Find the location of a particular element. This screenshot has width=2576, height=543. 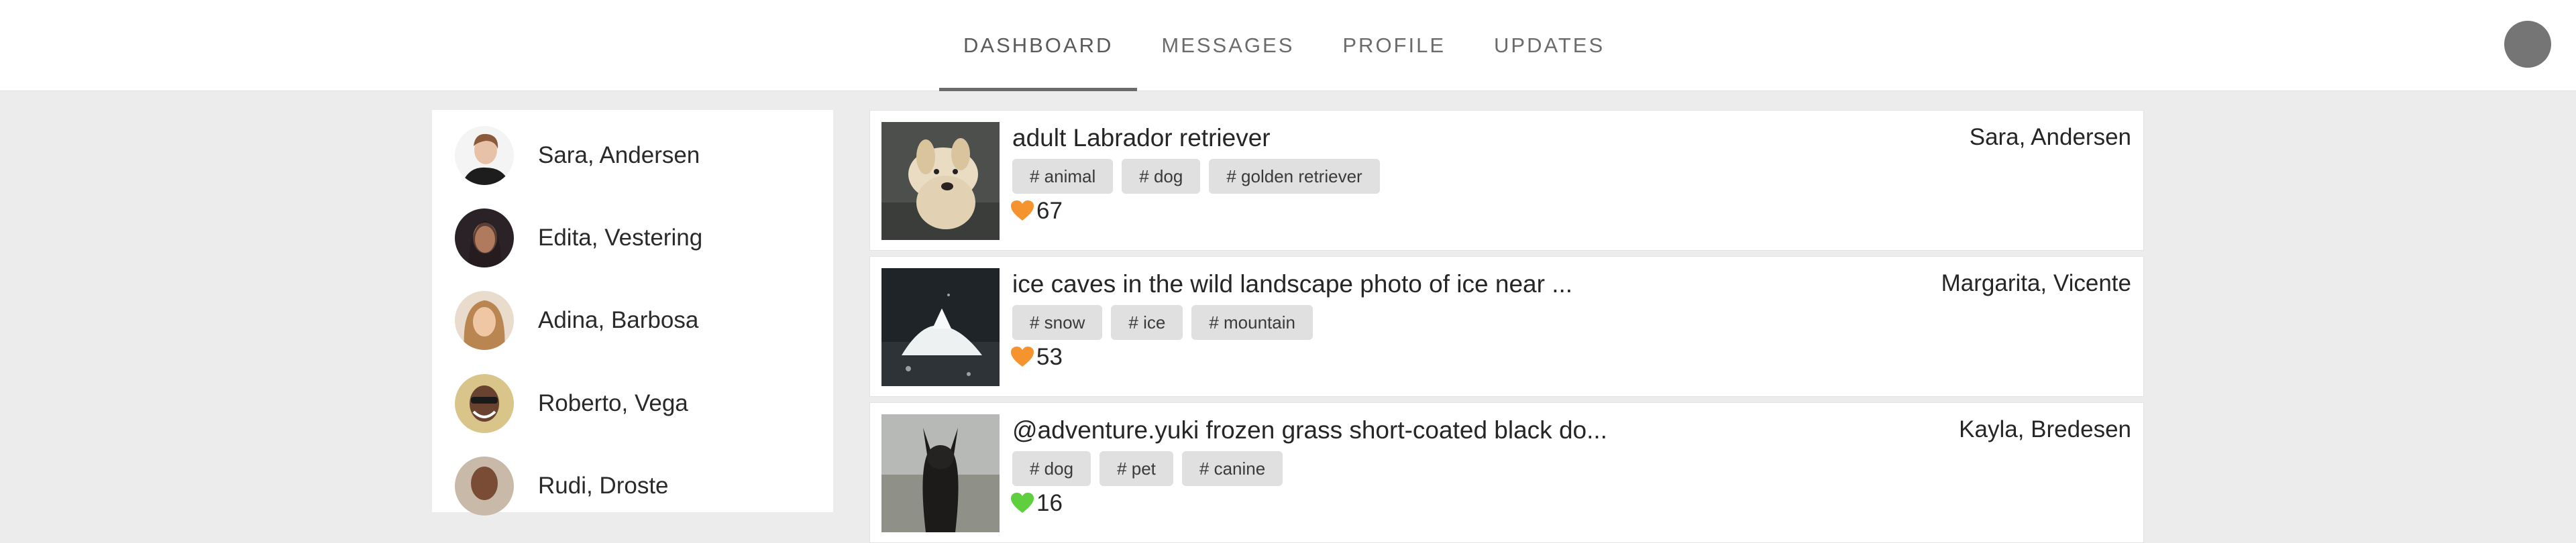

user-item: Adina, Barbosa is located at coordinates (636, 320).